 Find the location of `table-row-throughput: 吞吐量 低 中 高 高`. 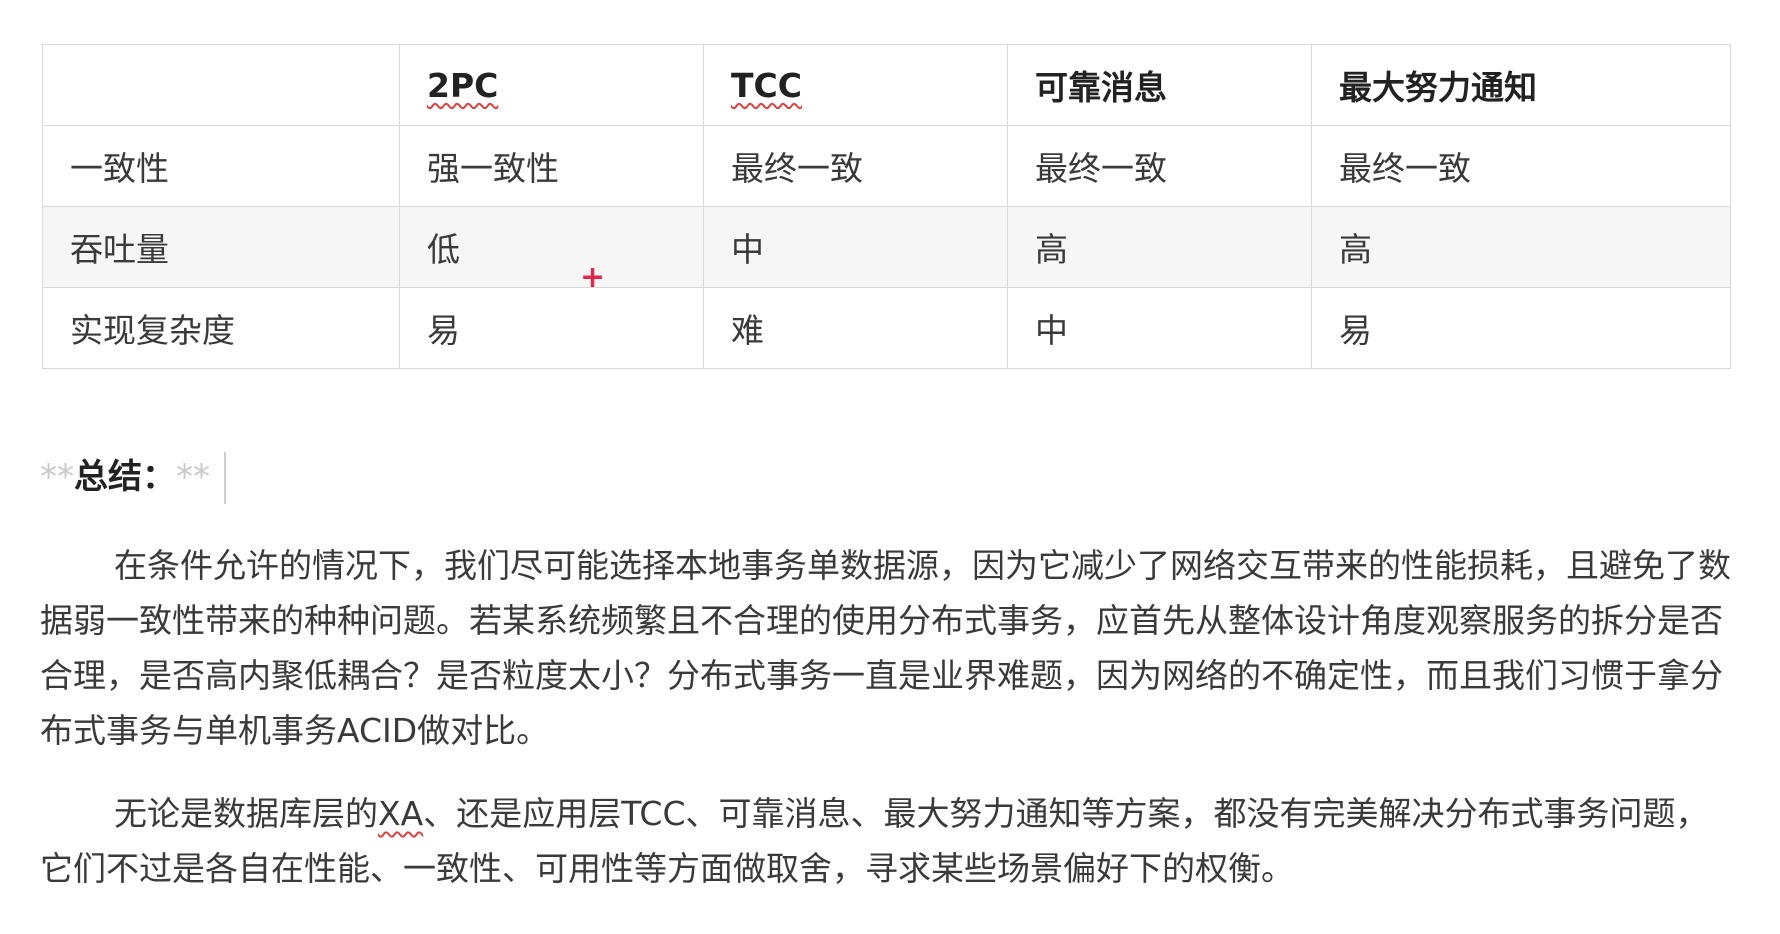

table-row-throughput: 吞吐量 低 中 高 高 is located at coordinates (886, 247).